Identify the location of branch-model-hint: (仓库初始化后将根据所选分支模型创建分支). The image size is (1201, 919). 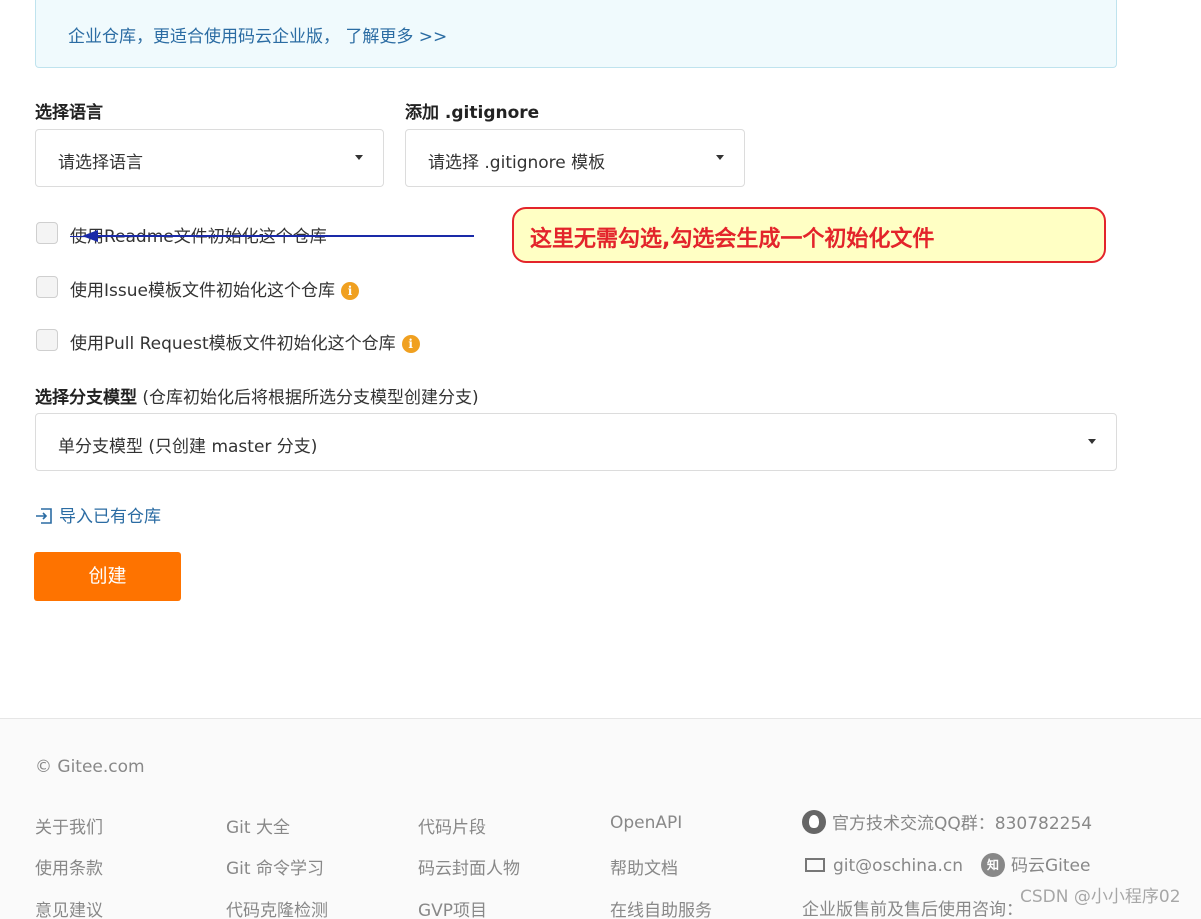
(310, 398).